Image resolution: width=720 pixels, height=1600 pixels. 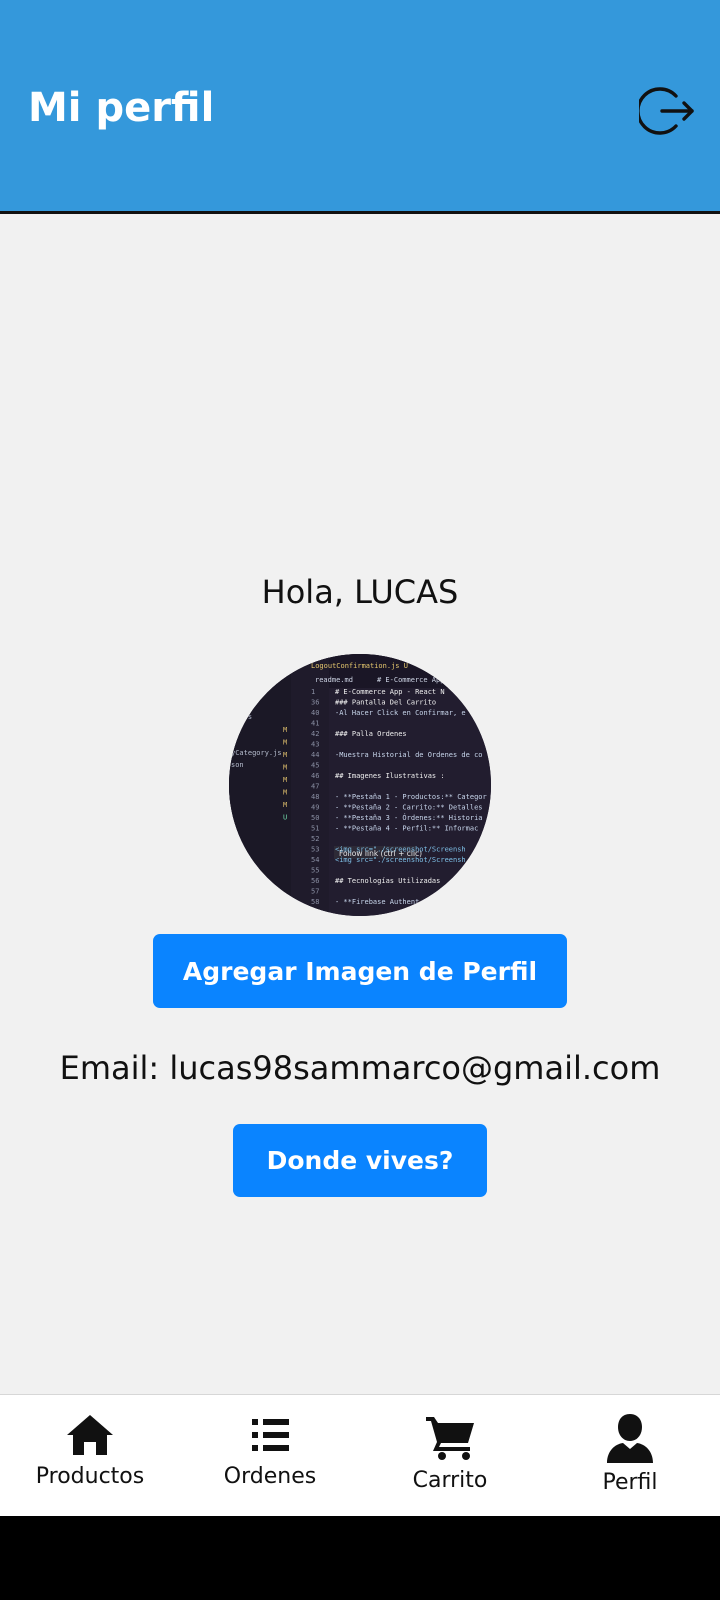 I want to click on avatar-code-line: ### Palla Ordenes, so click(x=371, y=734).